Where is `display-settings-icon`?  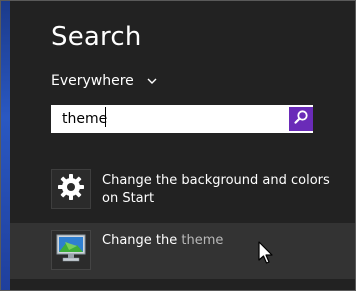
display-settings-icon is located at coordinates (71, 250).